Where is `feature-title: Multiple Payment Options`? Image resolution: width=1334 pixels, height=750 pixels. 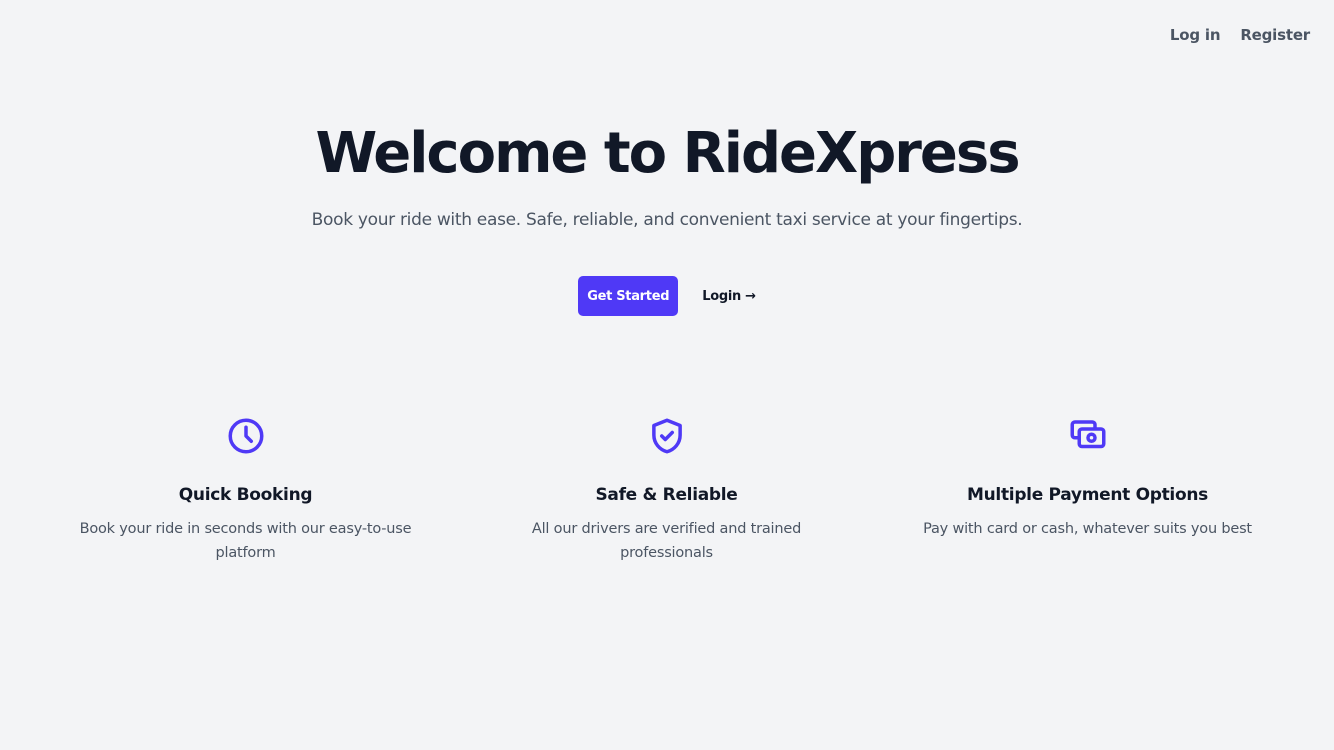
feature-title: Multiple Payment Options is located at coordinates (1087, 495).